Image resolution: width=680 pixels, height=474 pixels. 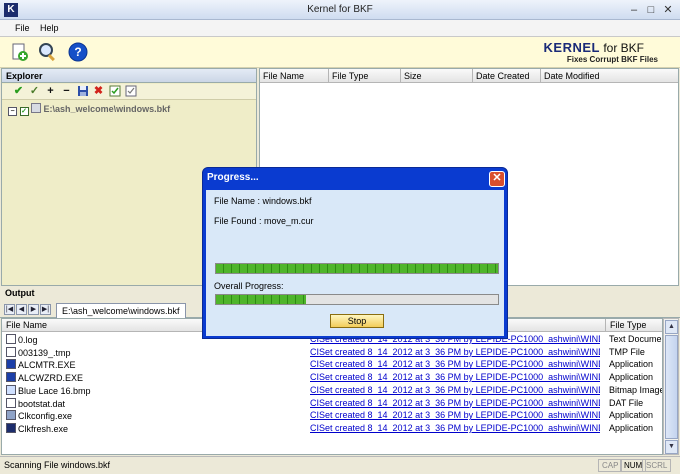 I want to click on scroll-thumb, so click(x=671, y=387).